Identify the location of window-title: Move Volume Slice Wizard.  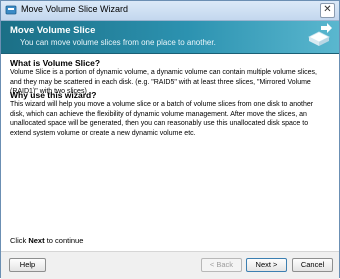
(75, 9).